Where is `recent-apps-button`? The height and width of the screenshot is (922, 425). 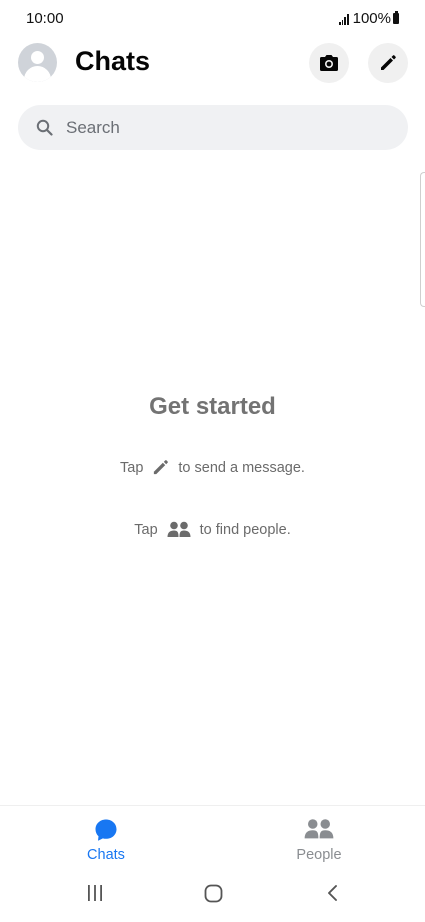 recent-apps-button is located at coordinates (95, 895).